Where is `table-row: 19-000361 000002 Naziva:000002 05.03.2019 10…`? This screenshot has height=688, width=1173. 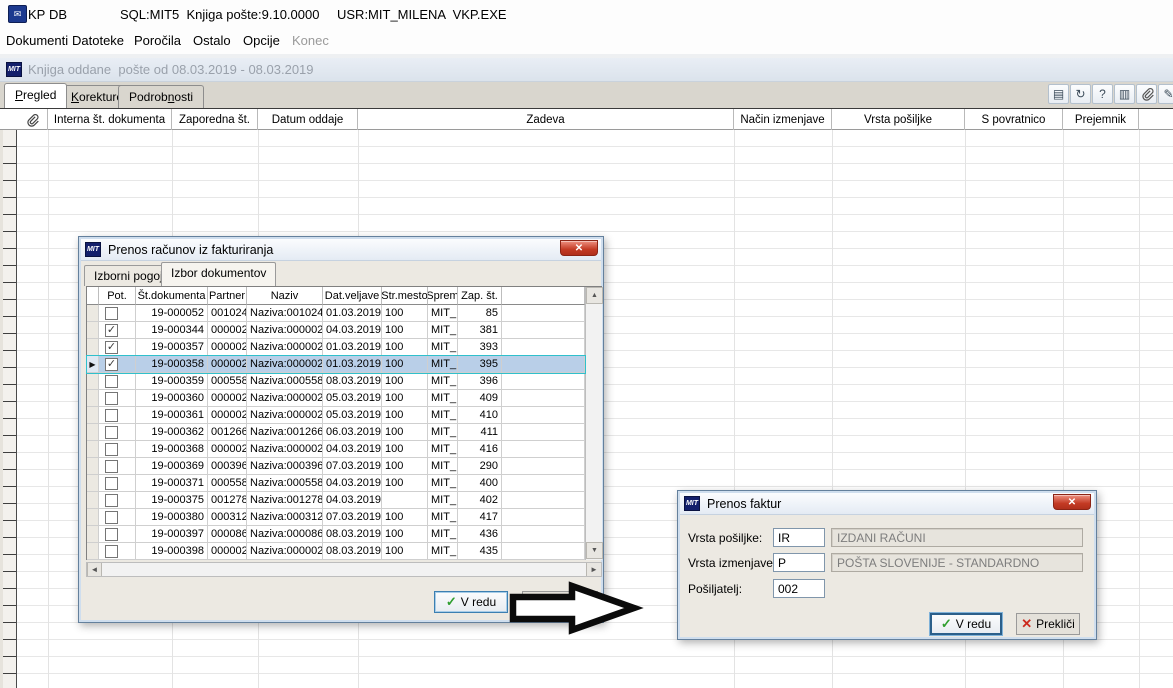
table-row: 19-000361 000002 Naziva:000002 05.03.2019 10… is located at coordinates (336, 415).